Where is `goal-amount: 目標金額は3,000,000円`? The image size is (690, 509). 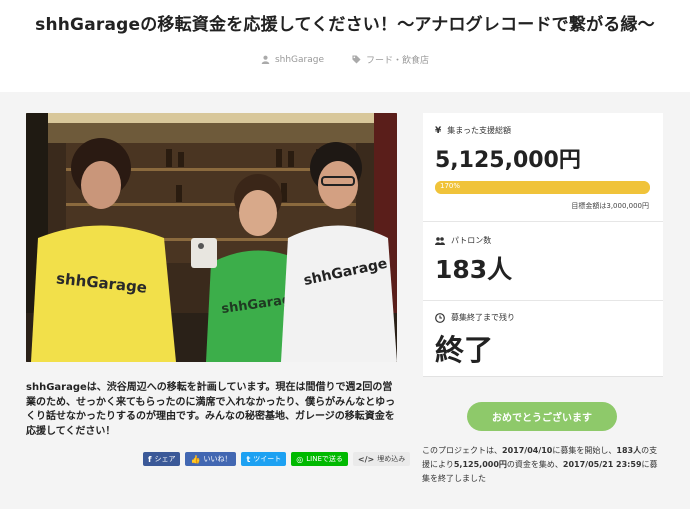 goal-amount: 目標金額は3,000,000円 is located at coordinates (610, 206).